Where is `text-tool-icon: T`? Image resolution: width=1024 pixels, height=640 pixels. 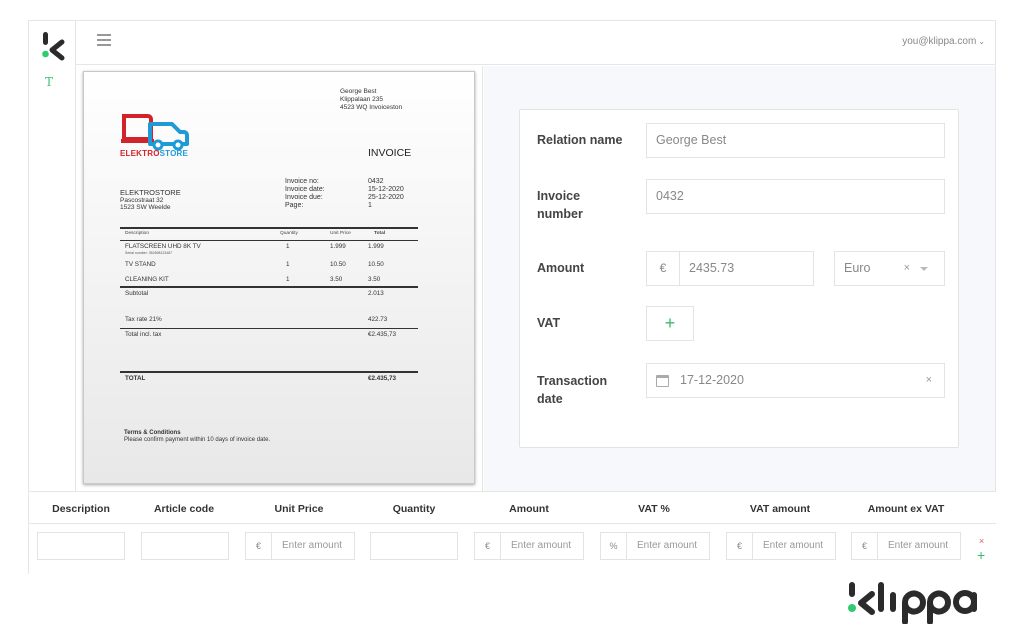 text-tool-icon: T is located at coordinates (49, 82).